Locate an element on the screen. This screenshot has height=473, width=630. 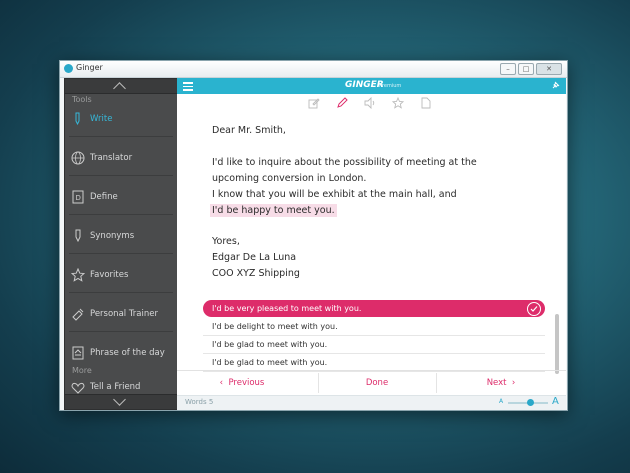
close-button: ✕ is located at coordinates (549, 69).